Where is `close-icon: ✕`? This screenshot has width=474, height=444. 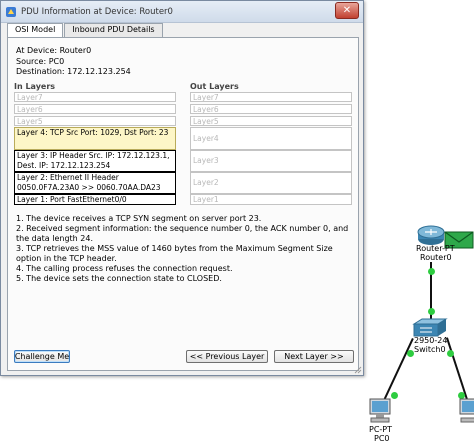
close-icon: ✕ is located at coordinates (347, 10).